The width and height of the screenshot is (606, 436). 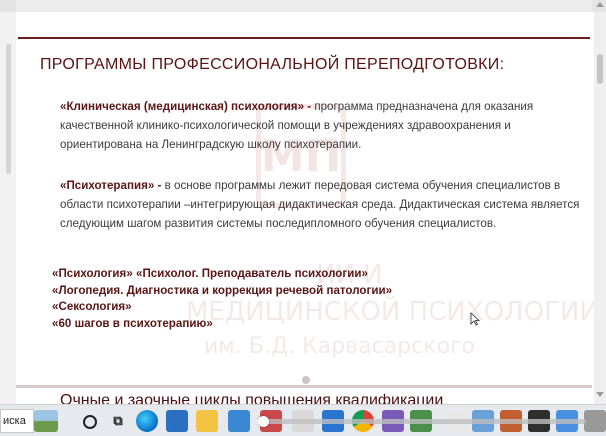 I want to click on vertical-scrollbar, so click(x=600, y=208).